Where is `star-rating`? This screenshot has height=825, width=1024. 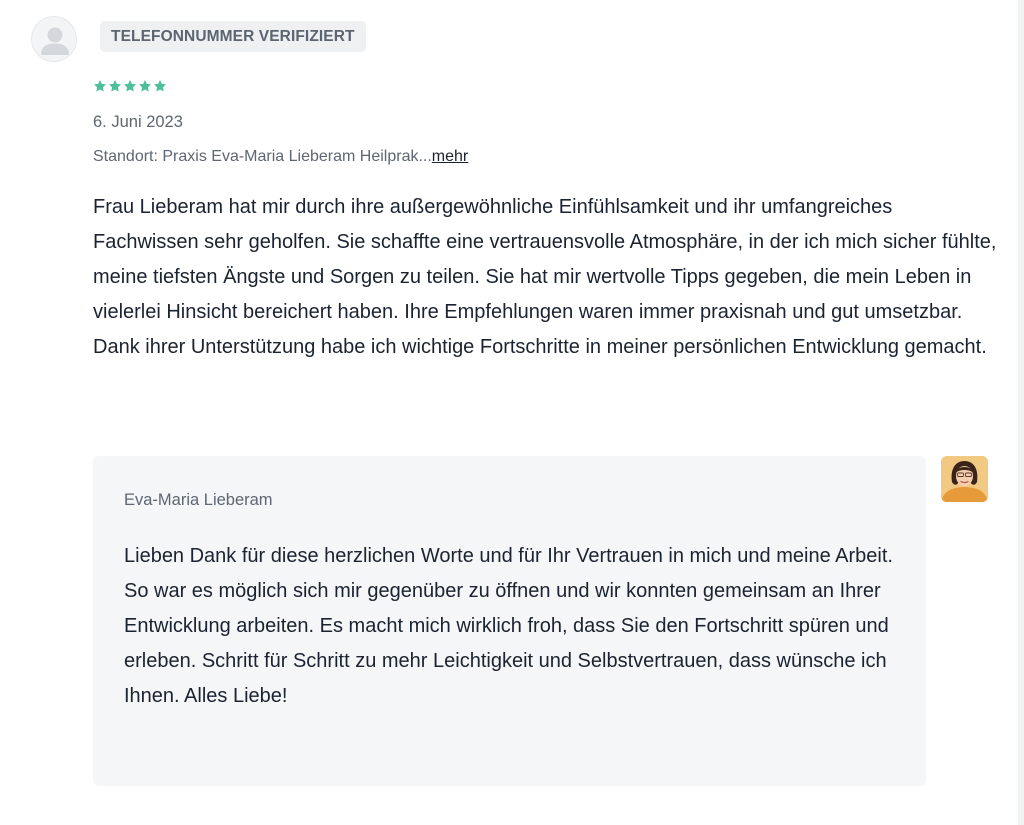 star-rating is located at coordinates (130, 86).